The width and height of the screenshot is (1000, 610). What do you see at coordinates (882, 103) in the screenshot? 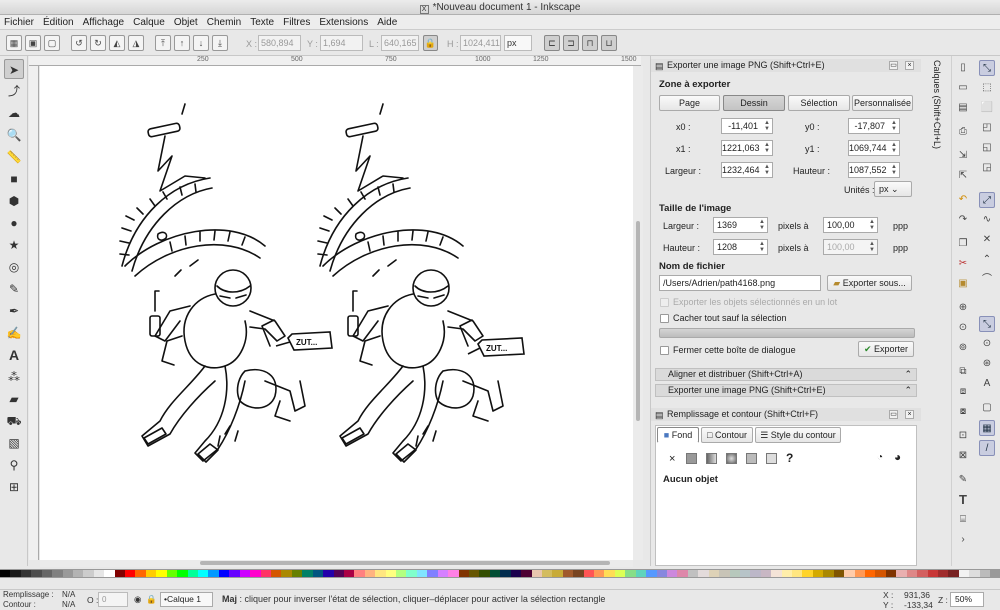
I see `zone-custom-button: Personnalisée` at bounding box center [882, 103].